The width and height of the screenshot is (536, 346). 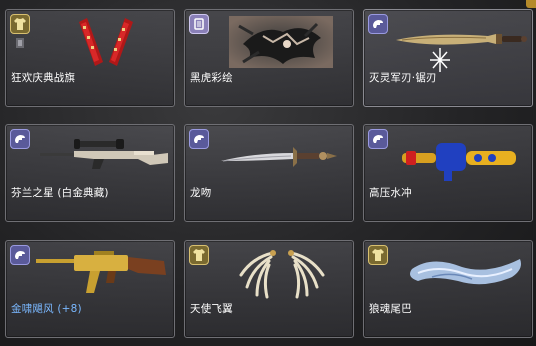 What do you see at coordinates (281, 42) in the screenshot?
I see `spray-icon` at bounding box center [281, 42].